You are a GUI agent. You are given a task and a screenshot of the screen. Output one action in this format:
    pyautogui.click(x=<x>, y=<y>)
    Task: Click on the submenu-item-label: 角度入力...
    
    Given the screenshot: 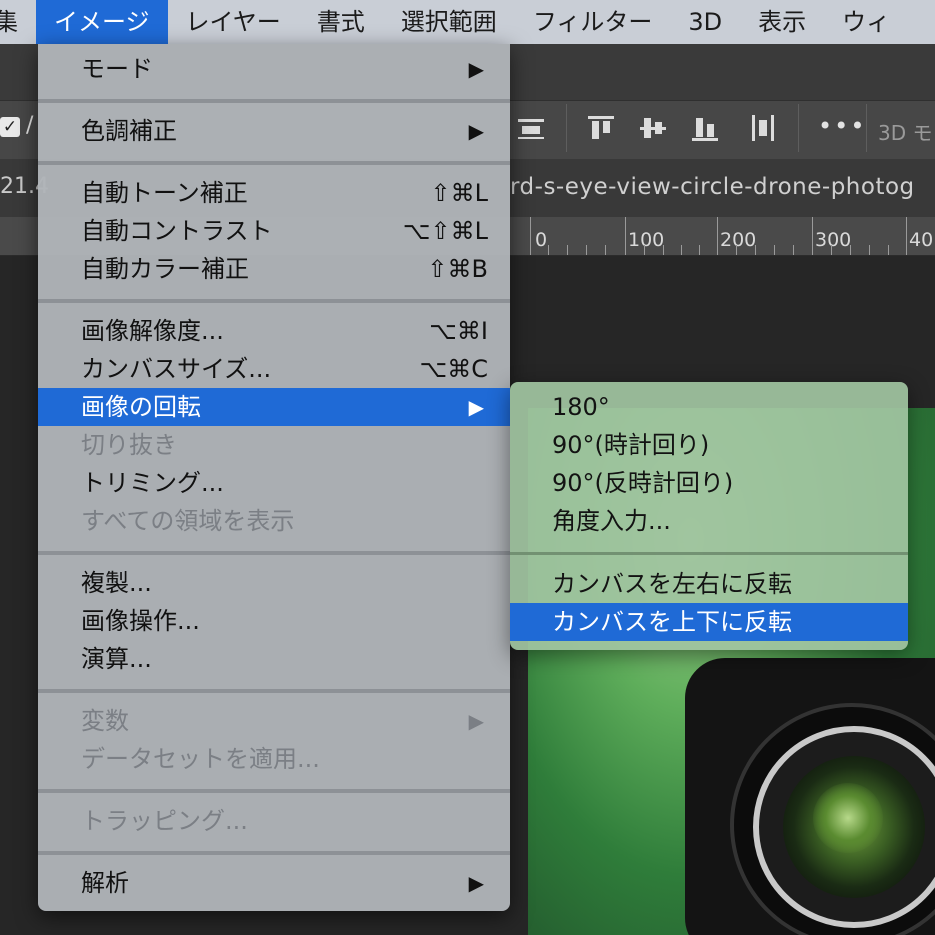 What is the action you would take?
    pyautogui.click(x=611, y=521)
    